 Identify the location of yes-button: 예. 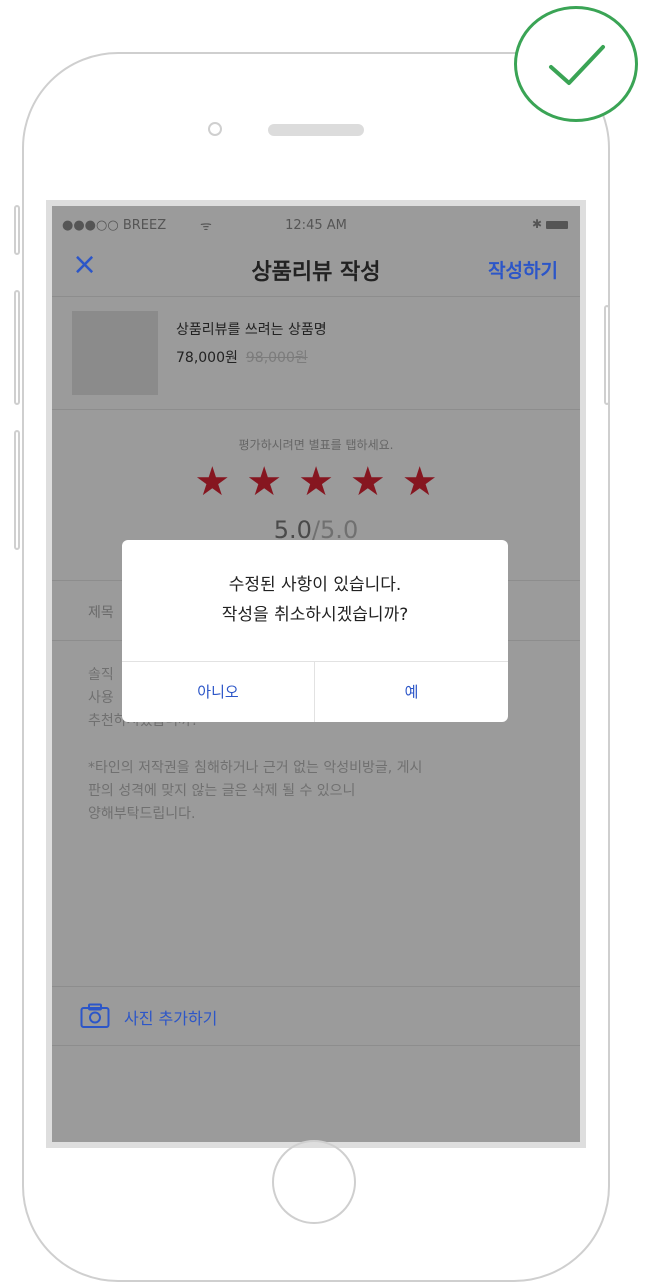
(411, 692).